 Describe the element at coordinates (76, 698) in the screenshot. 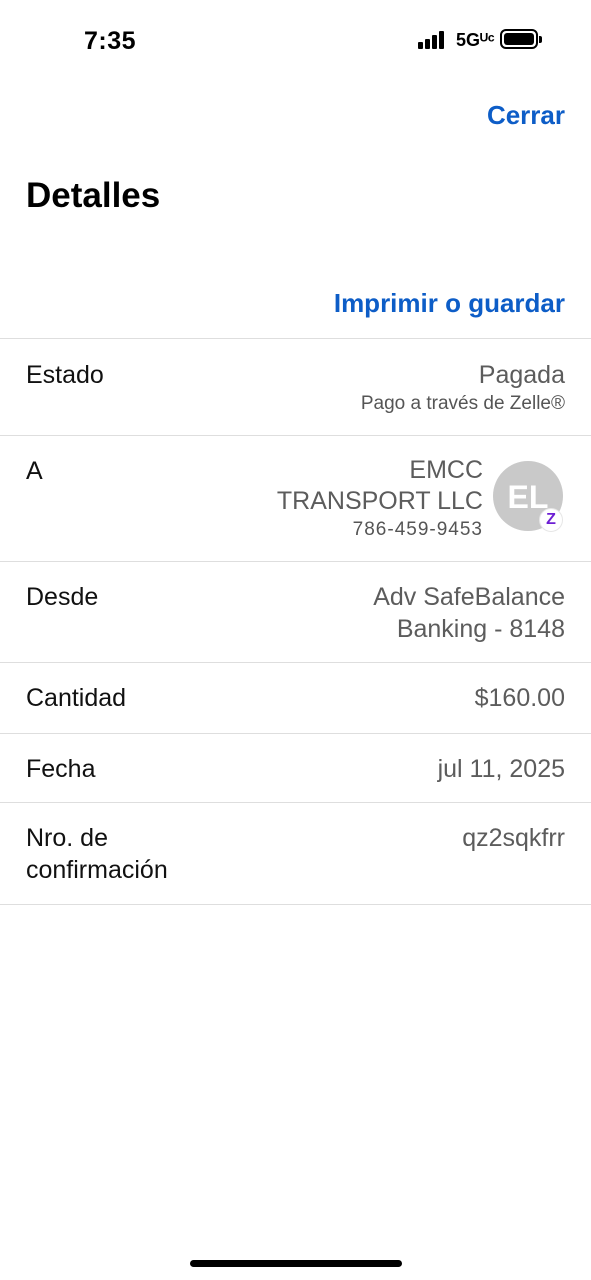

I see `amount-label: Cantidad` at that location.